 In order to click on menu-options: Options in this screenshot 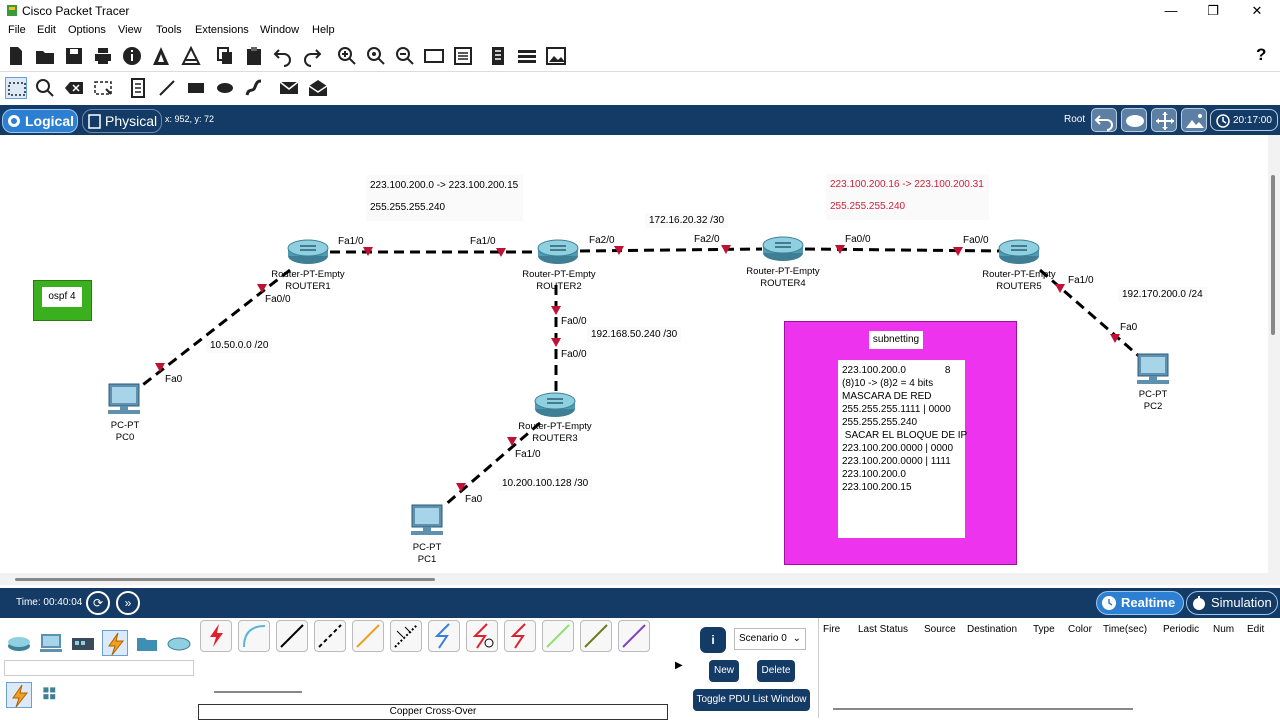, I will do `click(87, 30)`.